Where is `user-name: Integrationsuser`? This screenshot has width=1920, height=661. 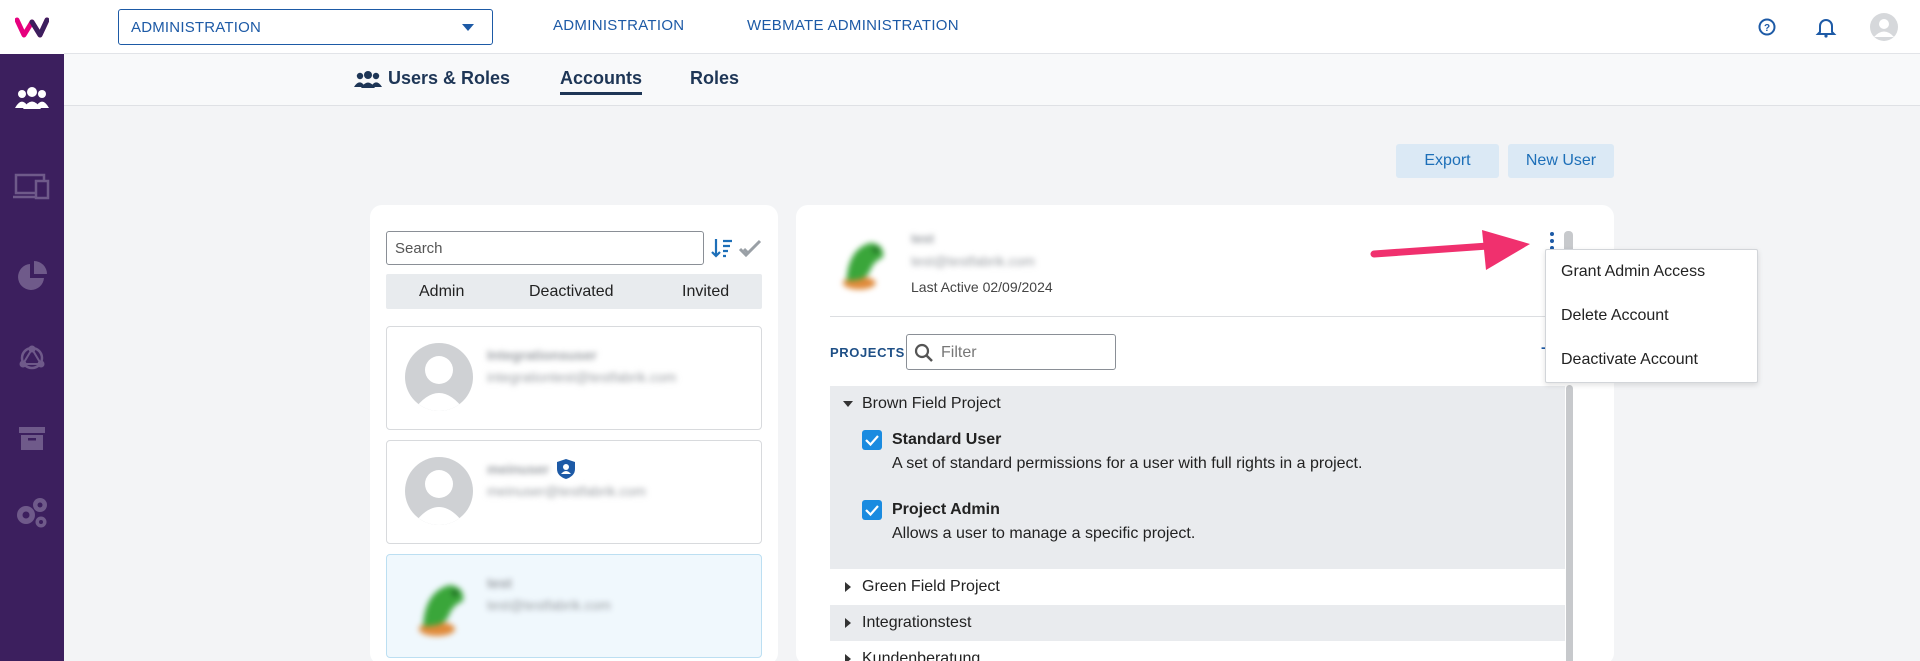 user-name: Integrationsuser is located at coordinates (542, 355).